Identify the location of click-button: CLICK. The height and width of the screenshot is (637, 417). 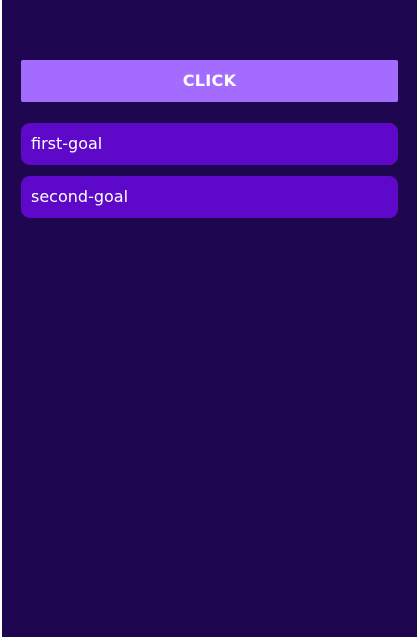
(209, 81).